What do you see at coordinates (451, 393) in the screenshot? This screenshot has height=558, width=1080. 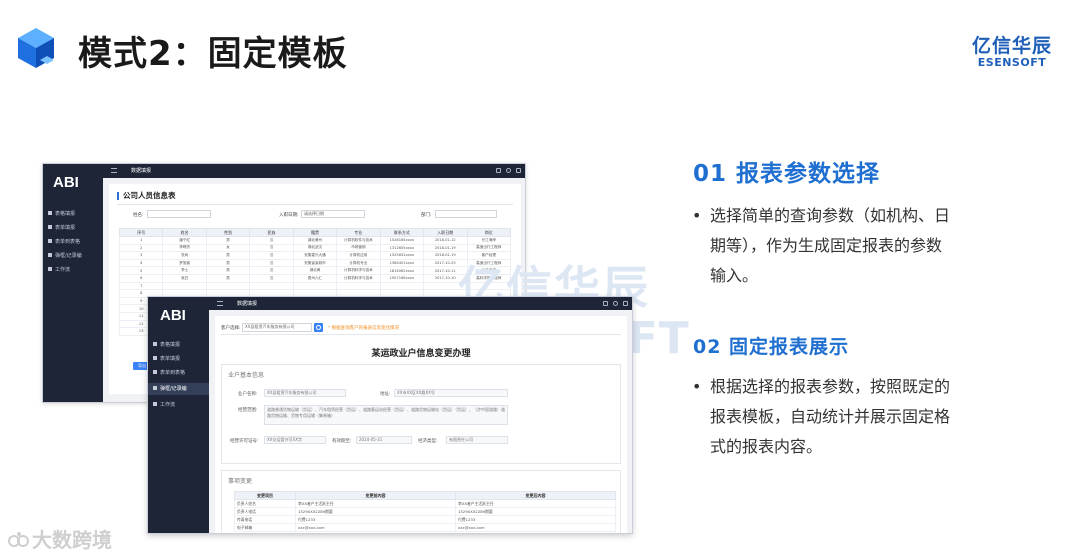 I see `address-value: XX市XX区XX路XX号` at bounding box center [451, 393].